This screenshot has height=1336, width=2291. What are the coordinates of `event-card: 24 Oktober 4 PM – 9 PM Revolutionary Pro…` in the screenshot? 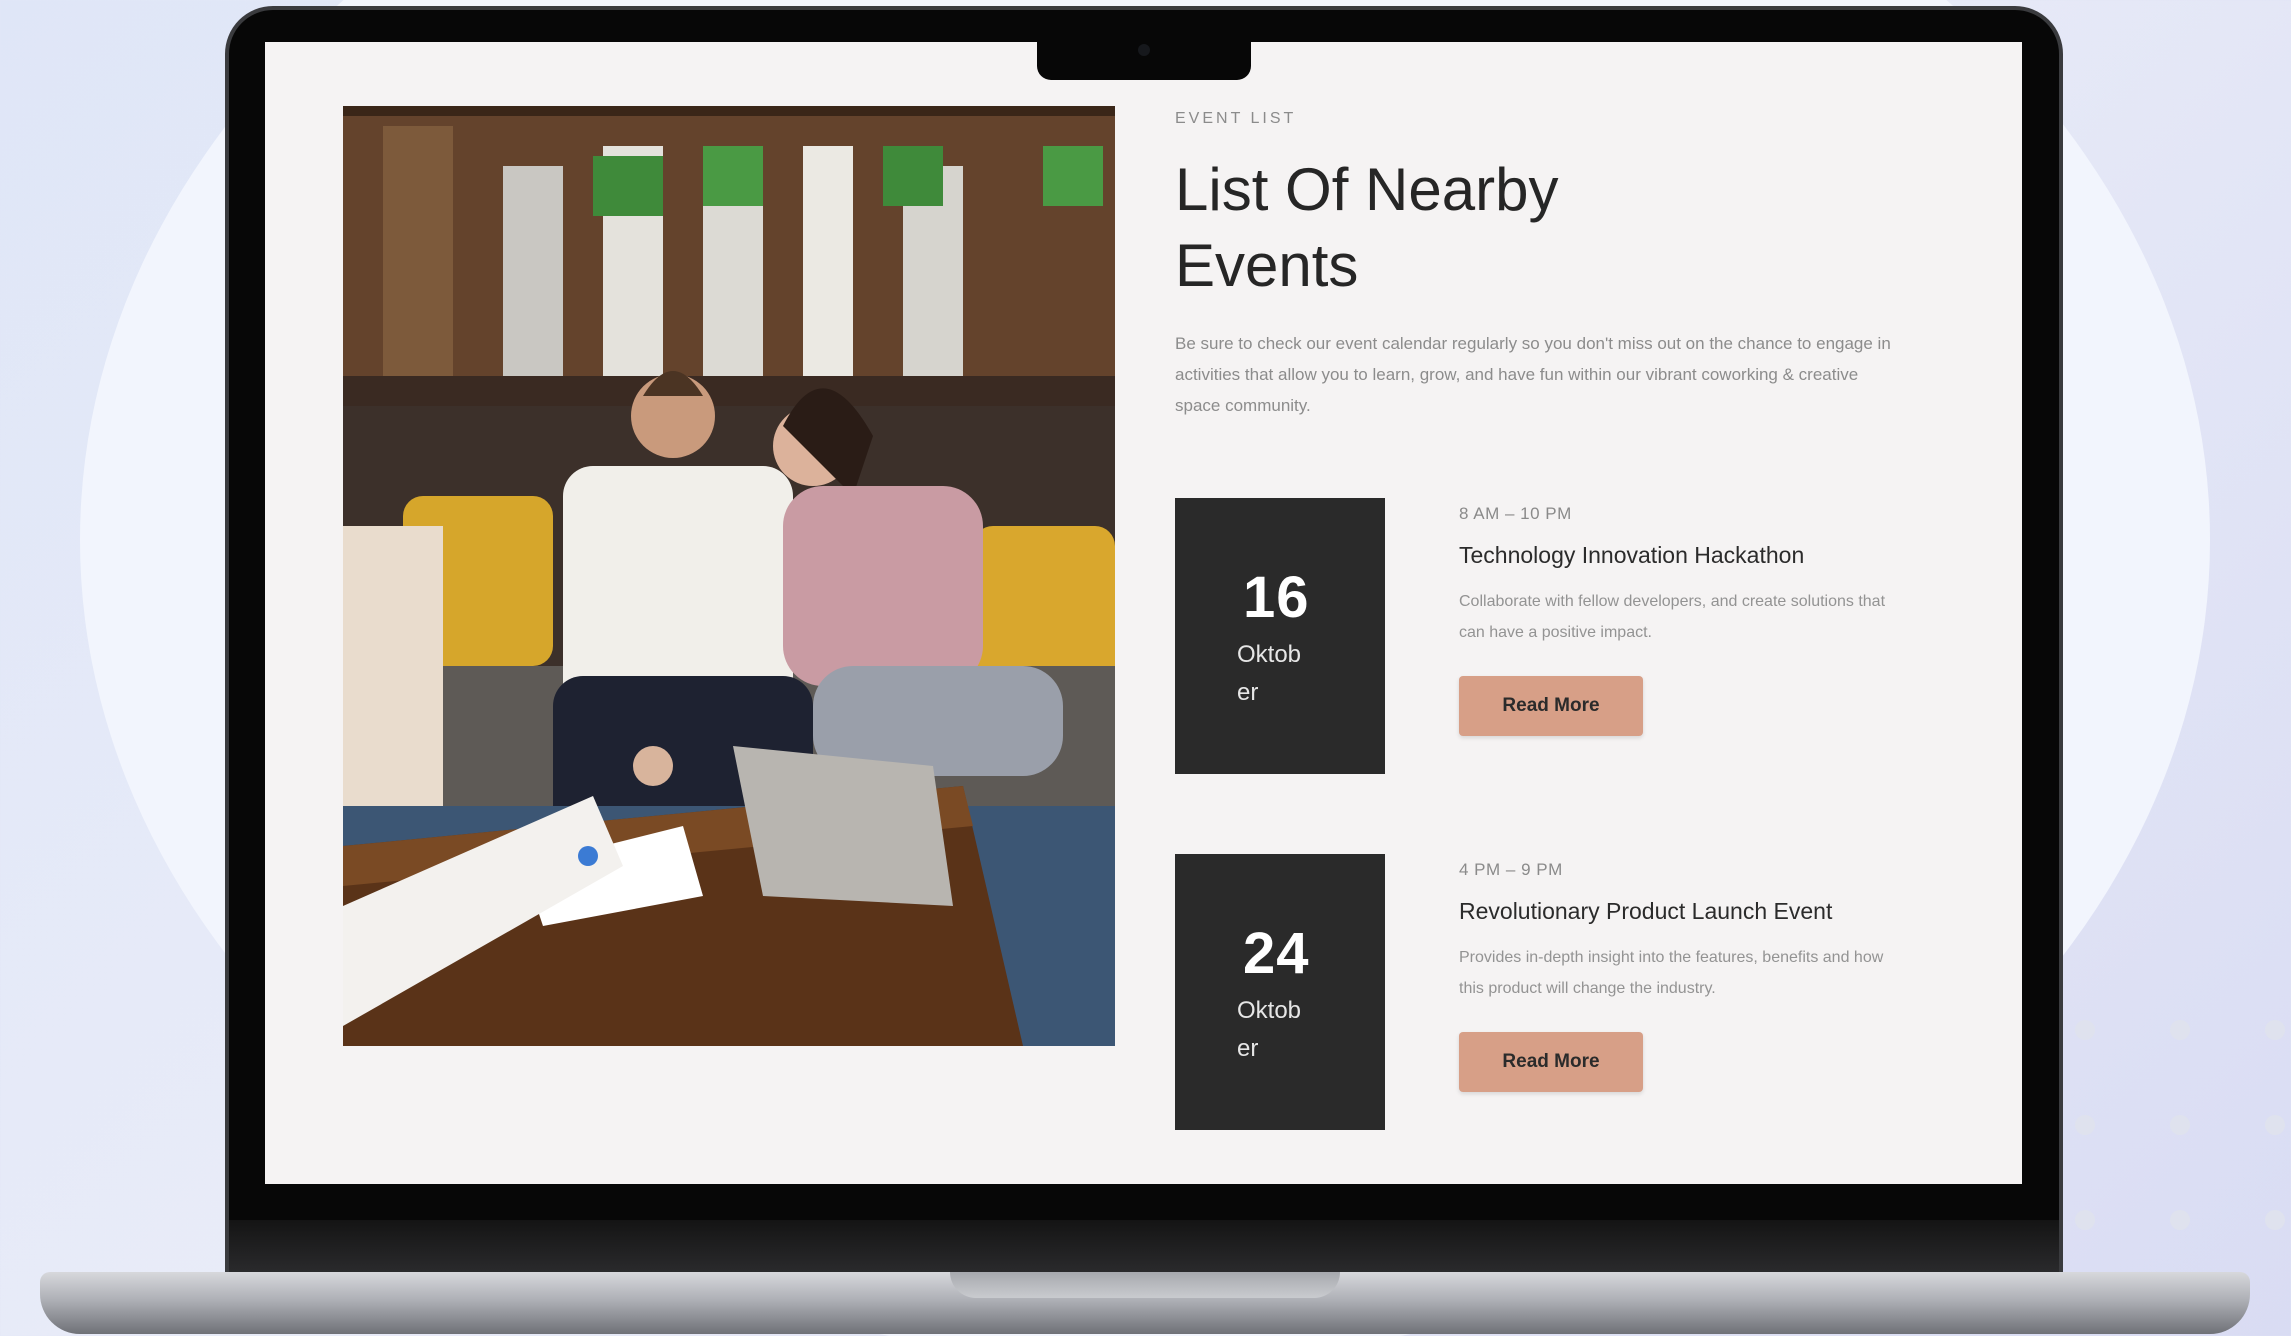 It's located at (1555, 992).